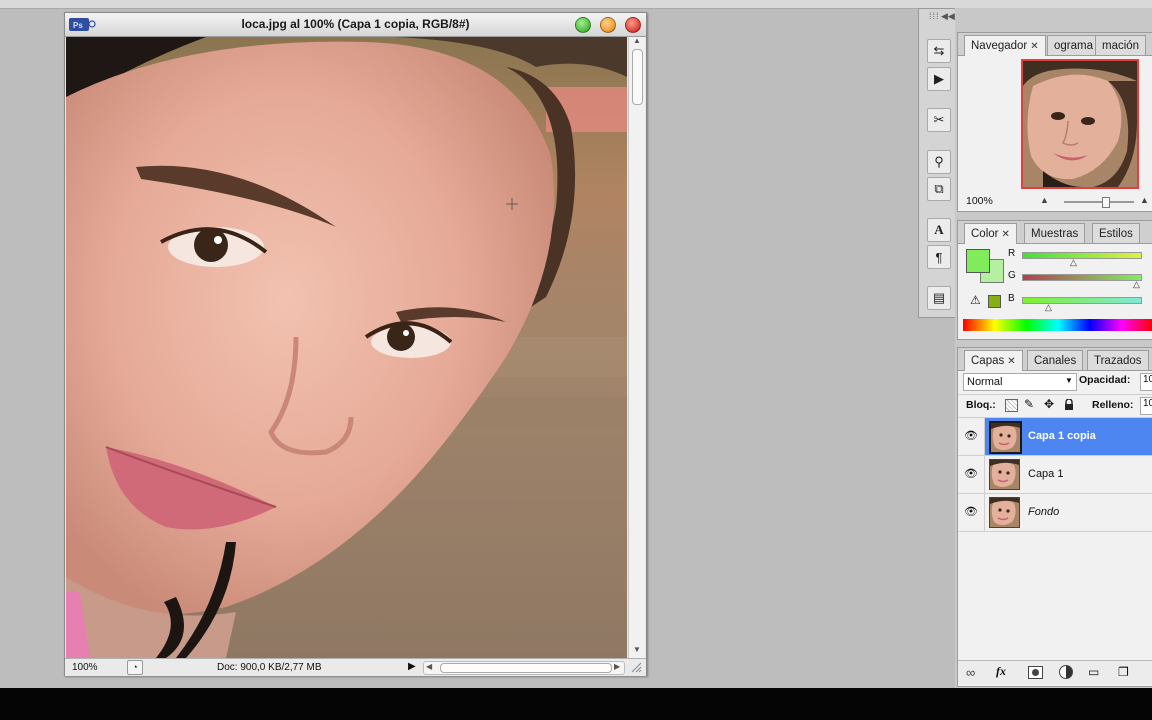  What do you see at coordinates (412, 666) in the screenshot?
I see `status-menu-arrow-icon: ▶` at bounding box center [412, 666].